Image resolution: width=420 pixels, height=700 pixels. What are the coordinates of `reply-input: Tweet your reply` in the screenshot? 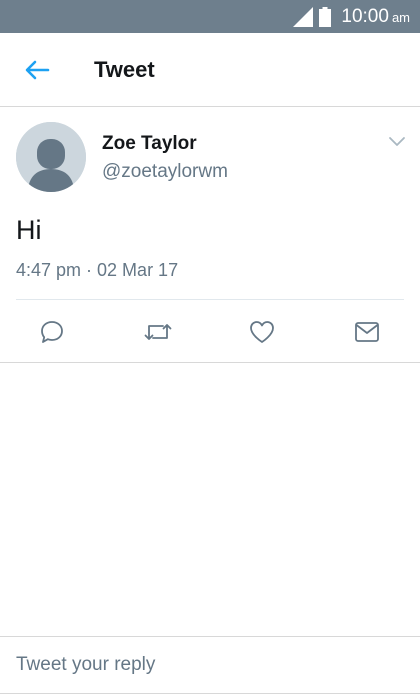 It's located at (85, 665).